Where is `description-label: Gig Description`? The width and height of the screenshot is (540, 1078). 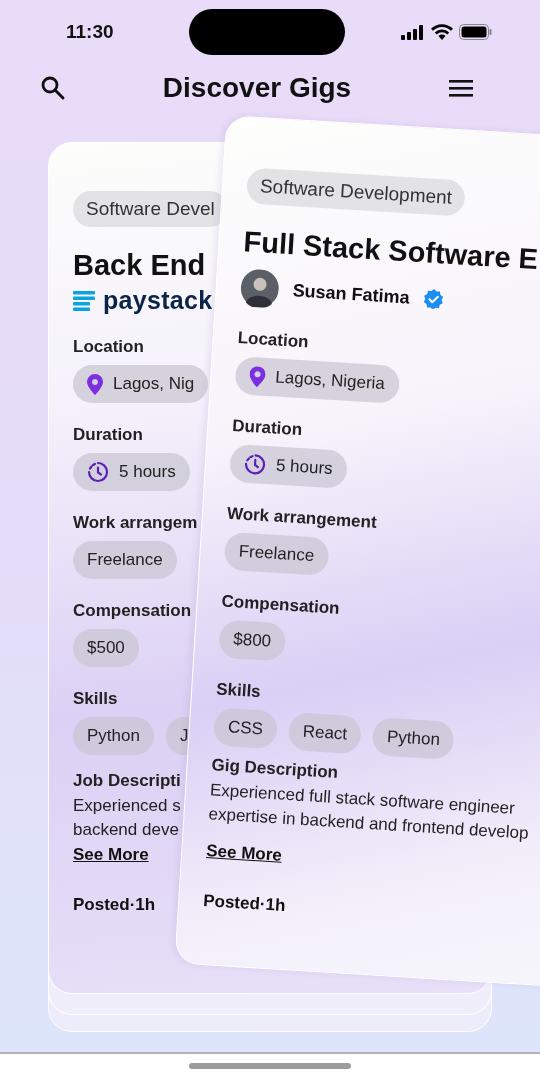
description-label: Gig Description is located at coordinates (275, 769).